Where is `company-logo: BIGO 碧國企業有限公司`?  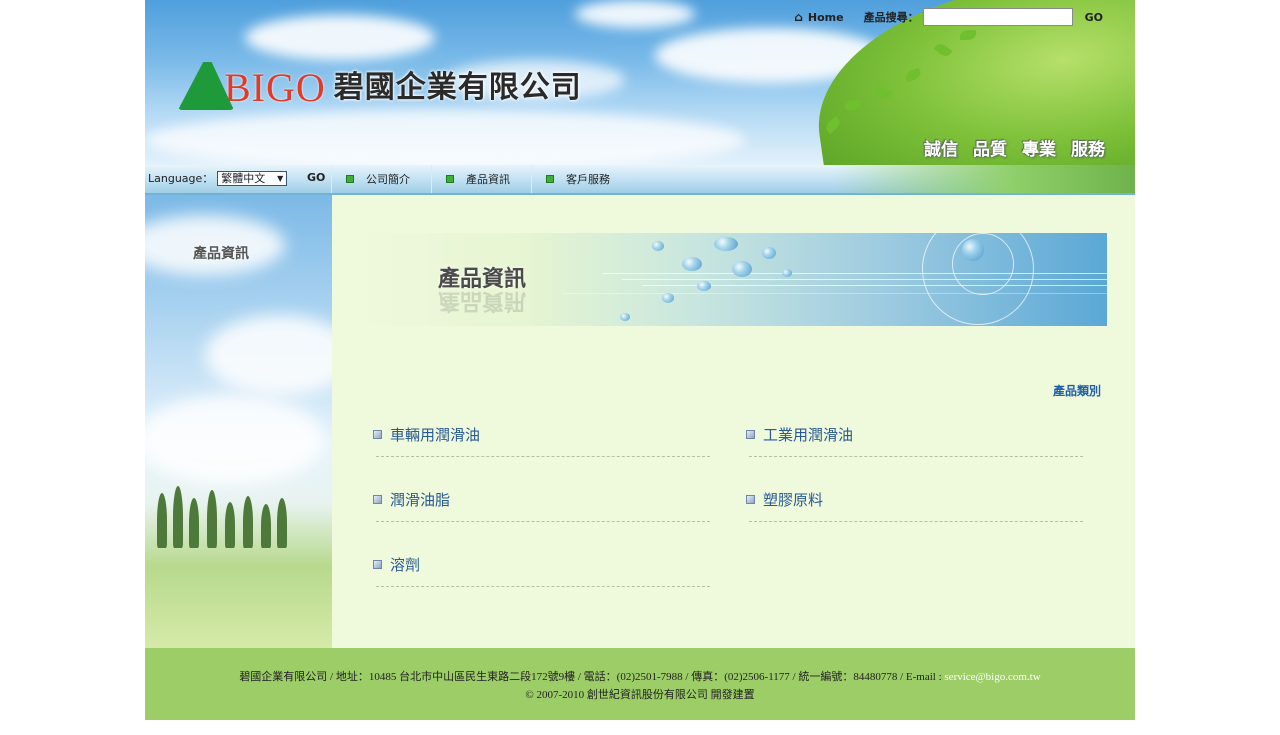 company-logo: BIGO 碧國企業有限公司 is located at coordinates (380, 84).